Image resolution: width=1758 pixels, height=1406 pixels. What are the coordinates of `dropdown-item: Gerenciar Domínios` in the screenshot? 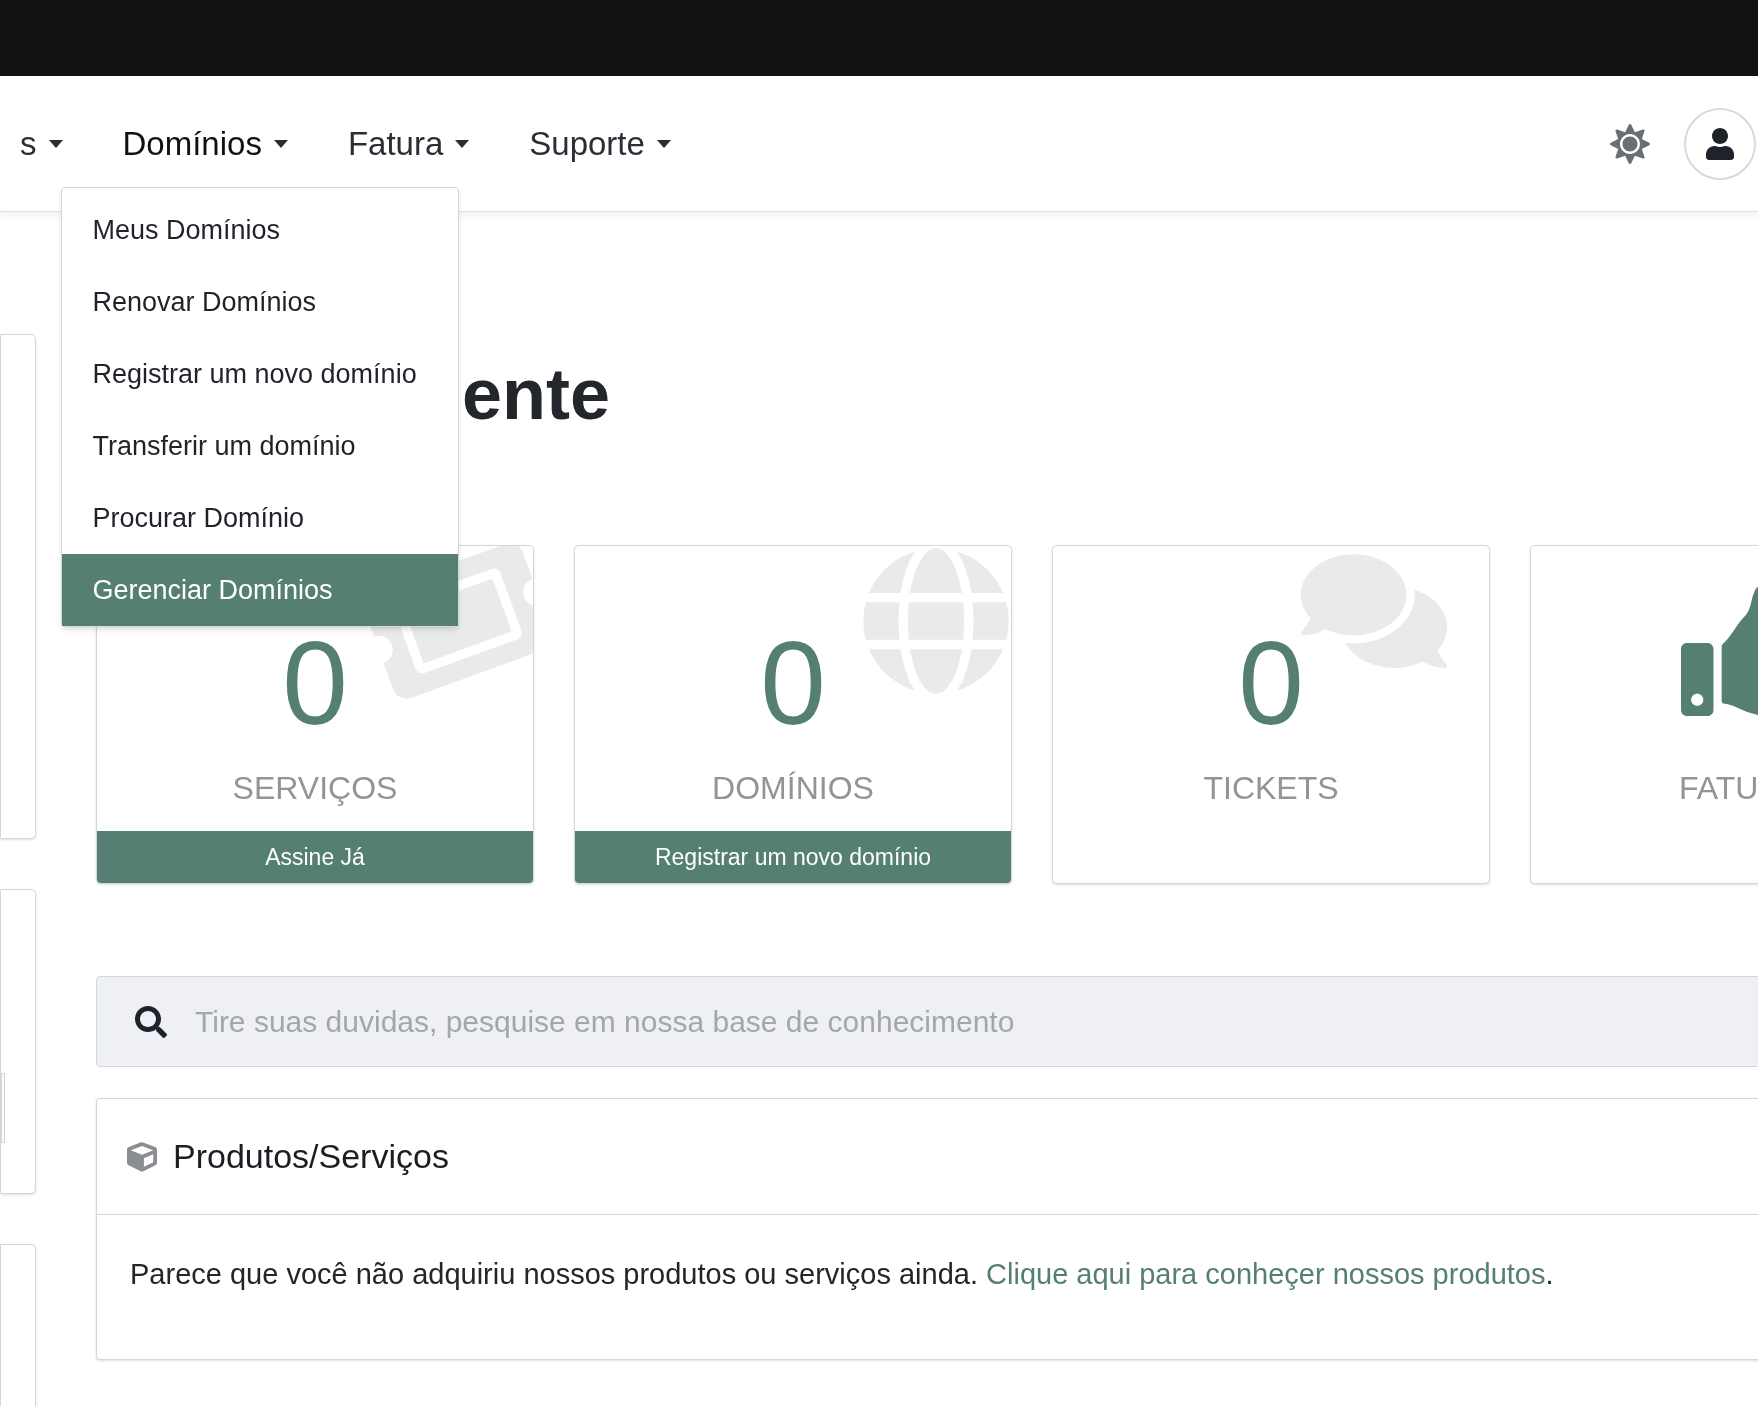 It's located at (259, 589).